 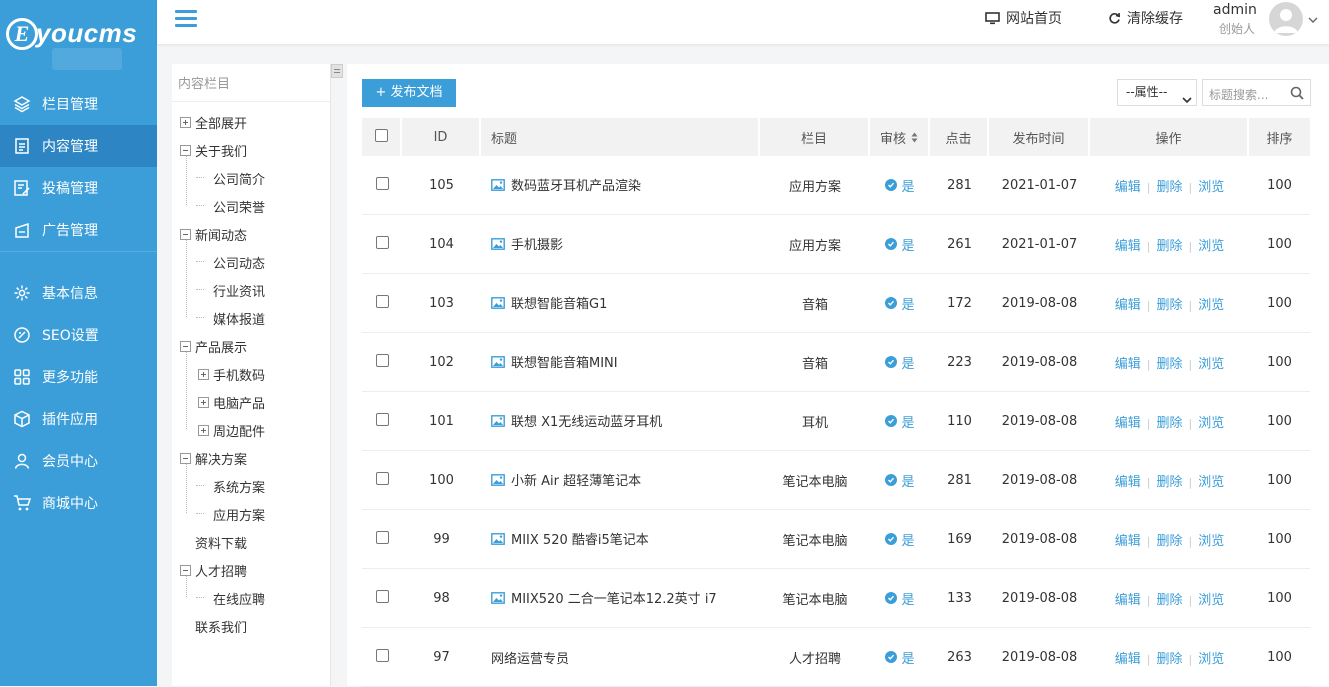 I want to click on publish-document-button: + 发布文档, so click(x=409, y=93).